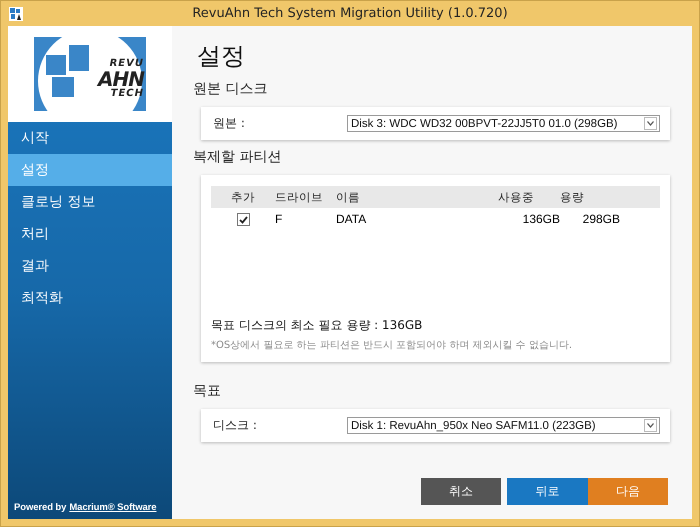 Image resolution: width=700 pixels, height=527 pixels. Describe the element at coordinates (243, 197) in the screenshot. I see `column-header: 추가` at that location.